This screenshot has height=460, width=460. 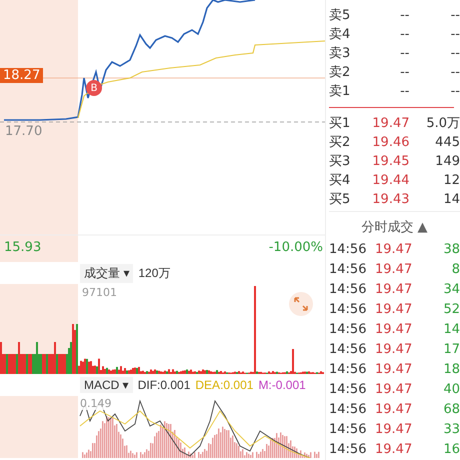 I want to click on indicator-selector: 成交量 ▾, so click(x=107, y=273).